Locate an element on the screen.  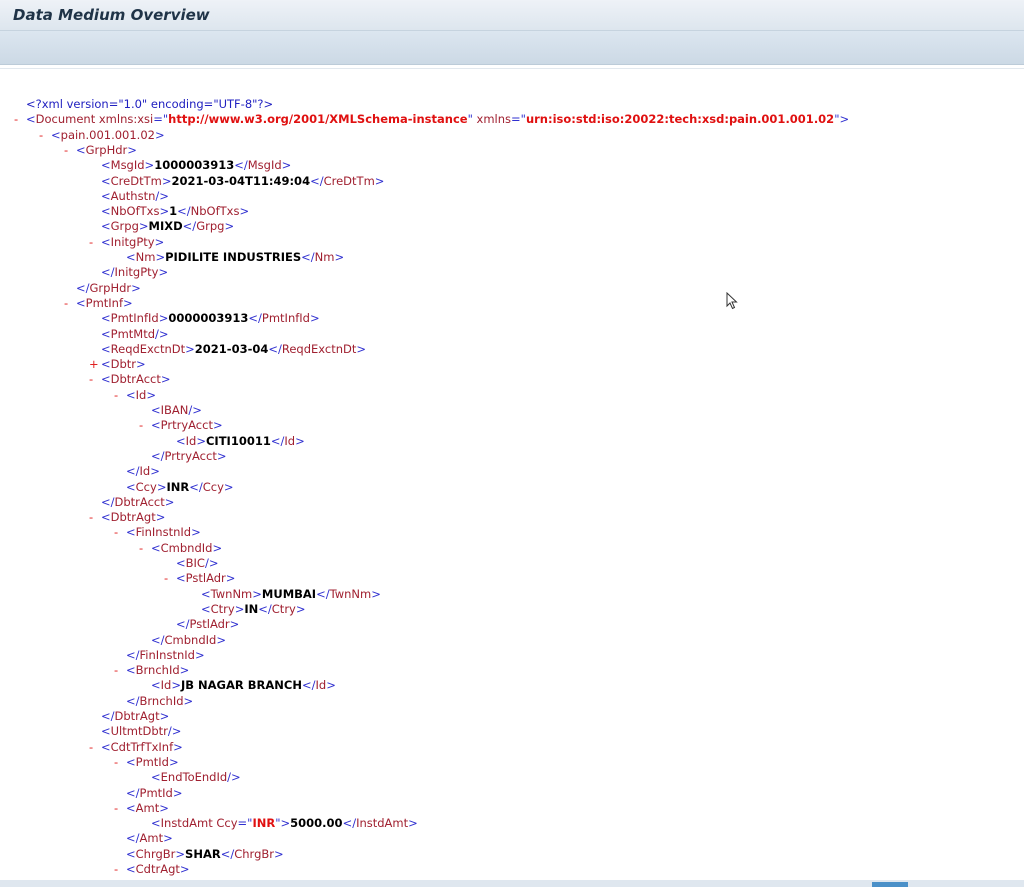
xml-line: - <BrnchId> is located at coordinates (151, 670).